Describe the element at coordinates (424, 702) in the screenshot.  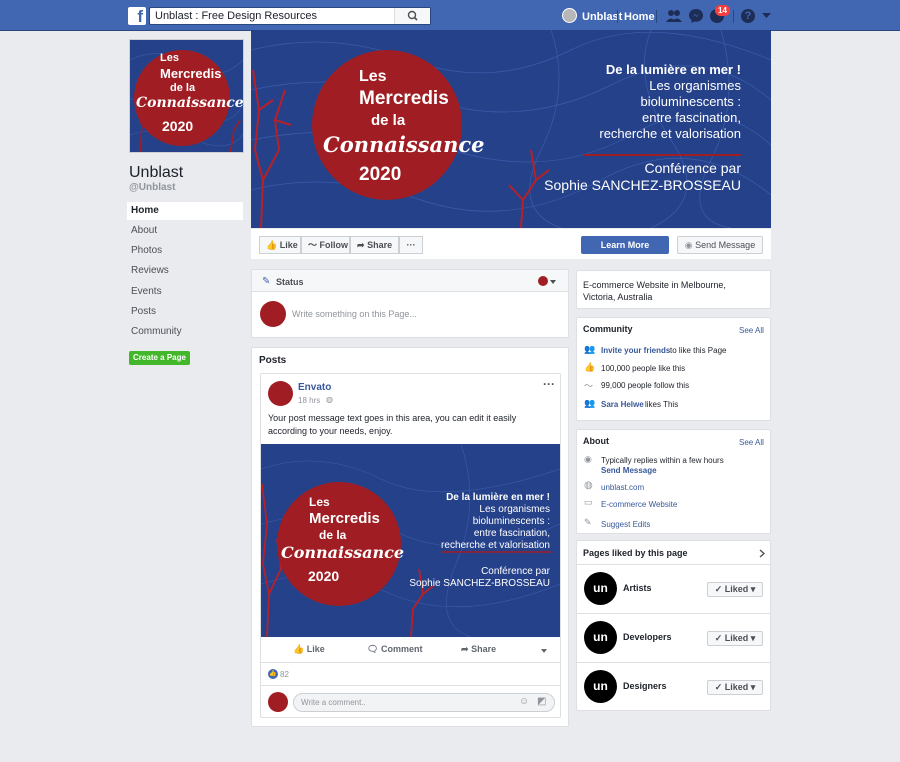
I see `comment-input-box: Write a comment.. ☺ ◩` at that location.